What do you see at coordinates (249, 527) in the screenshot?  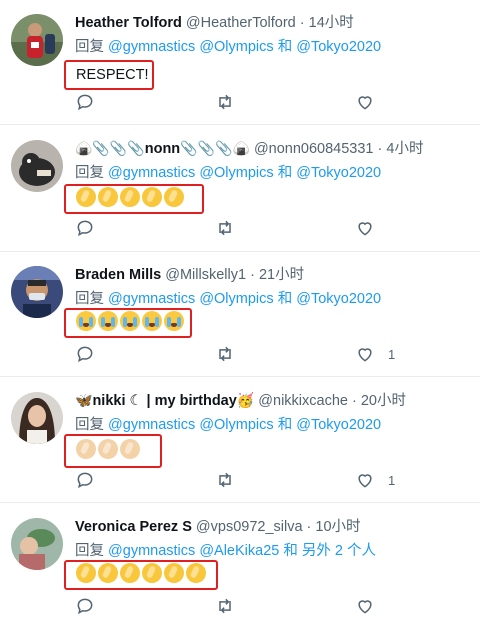 I see `user-handle: @vps0972_silva` at bounding box center [249, 527].